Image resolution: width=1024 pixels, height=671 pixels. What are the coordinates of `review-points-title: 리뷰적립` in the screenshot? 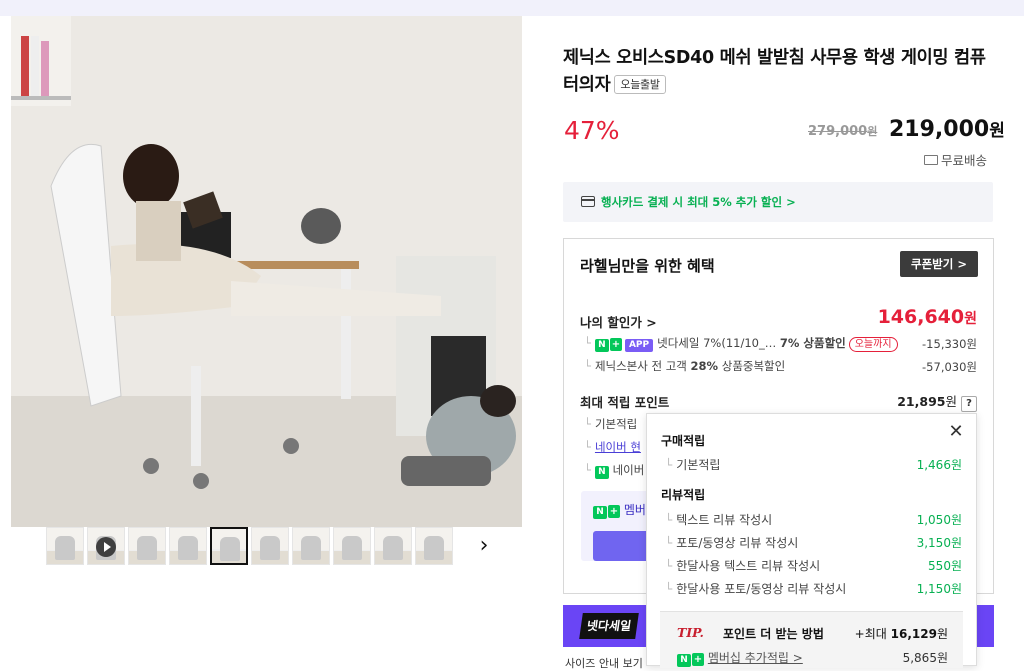 It's located at (683, 495).